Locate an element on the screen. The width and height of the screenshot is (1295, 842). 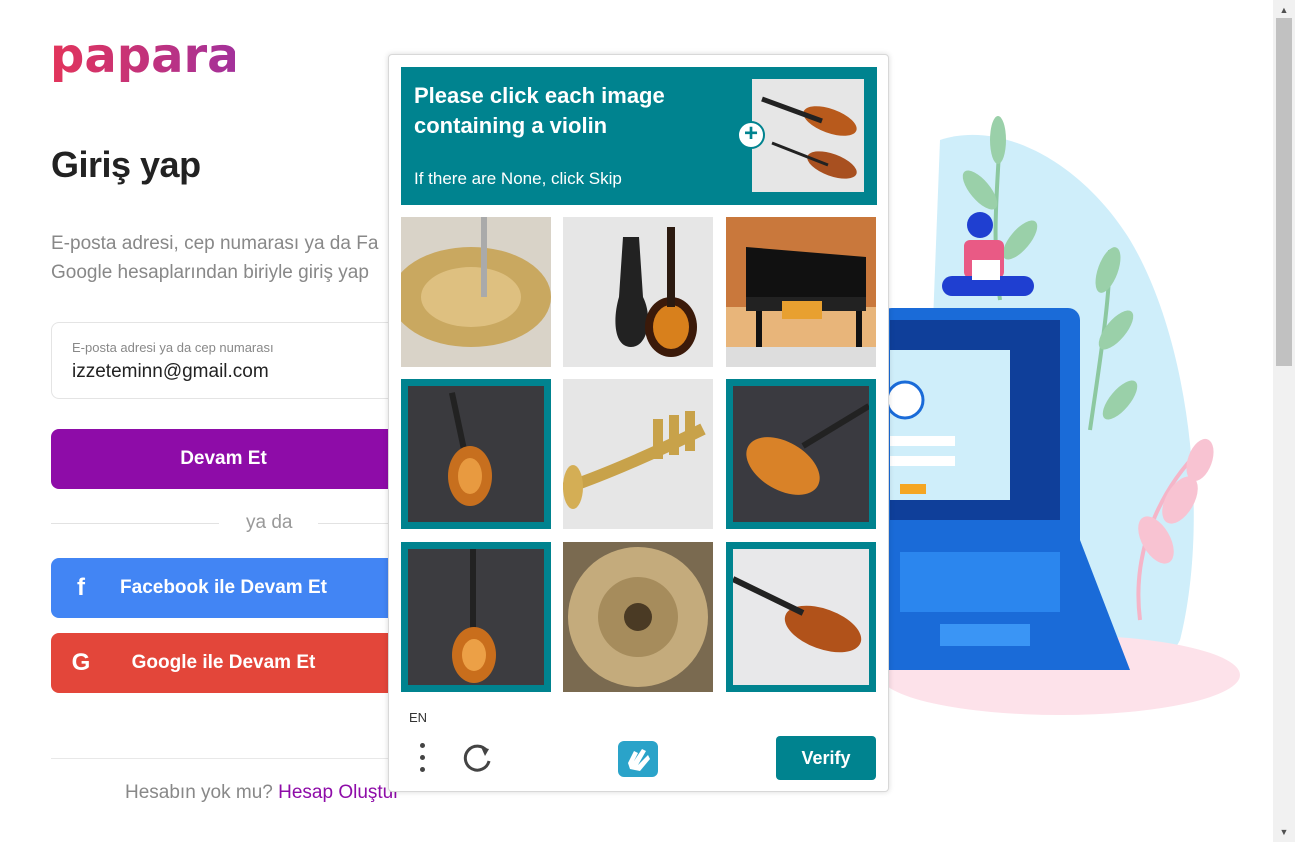
svg-text: papara is located at coordinates (142, 58).